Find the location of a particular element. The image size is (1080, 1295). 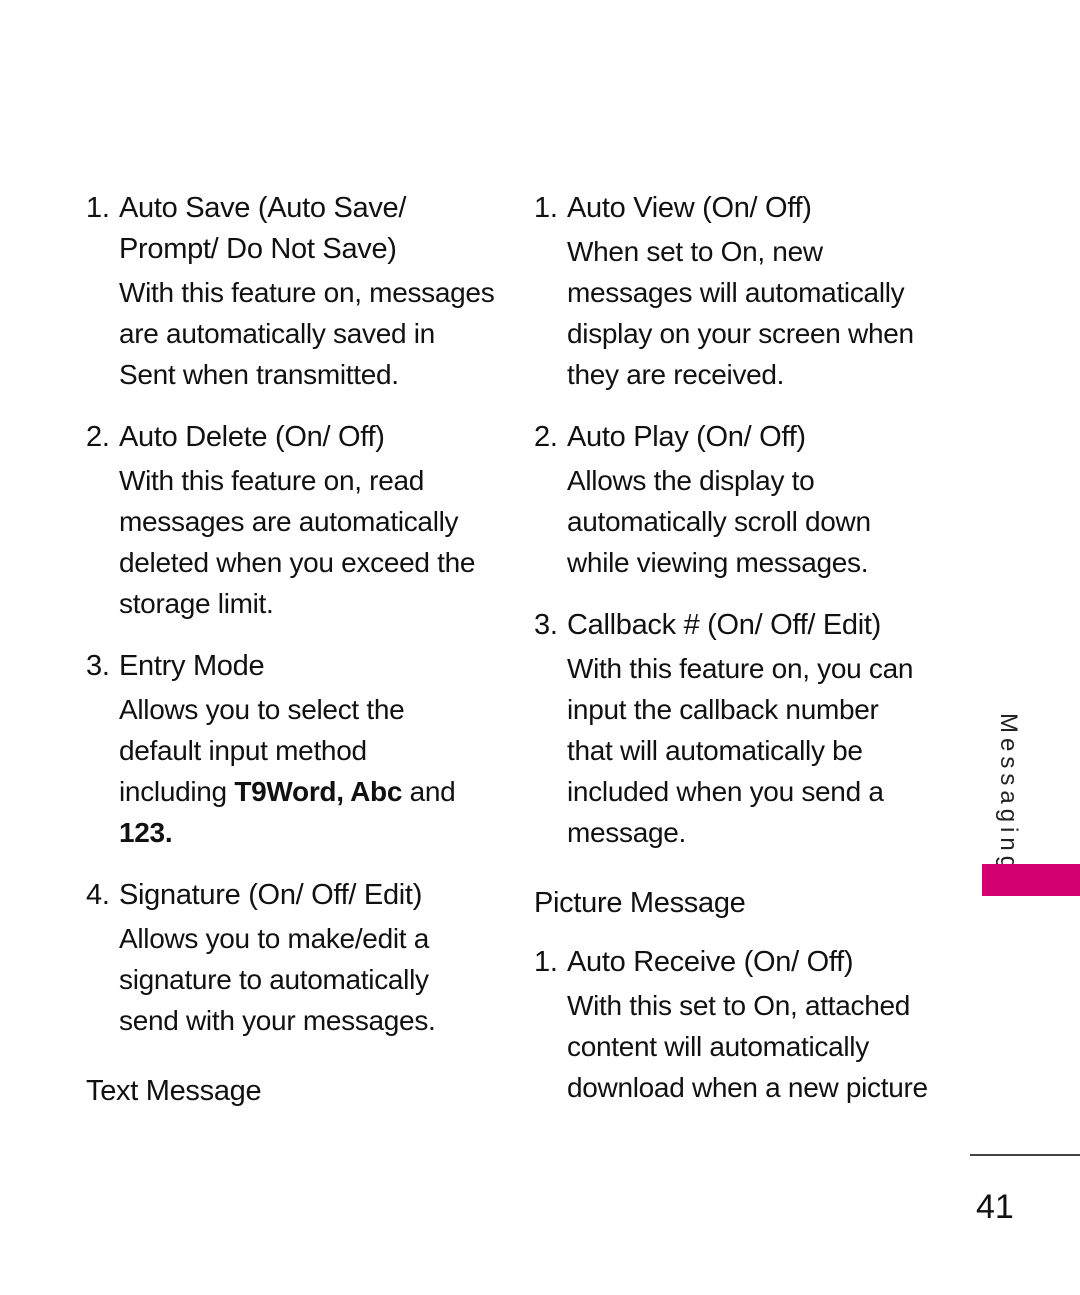

item-heading: 4. Signature (On/ Off/ Edit) is located at coordinates (254, 895).